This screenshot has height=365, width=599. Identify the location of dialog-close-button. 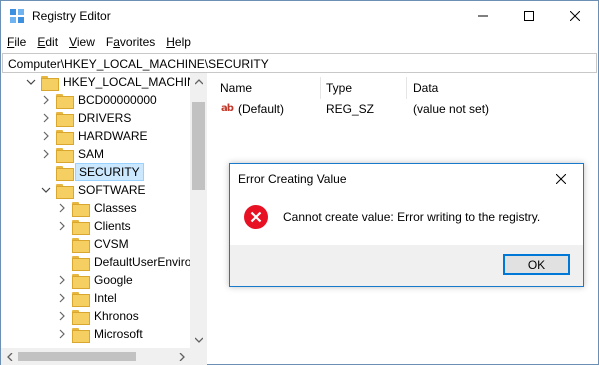
(561, 179).